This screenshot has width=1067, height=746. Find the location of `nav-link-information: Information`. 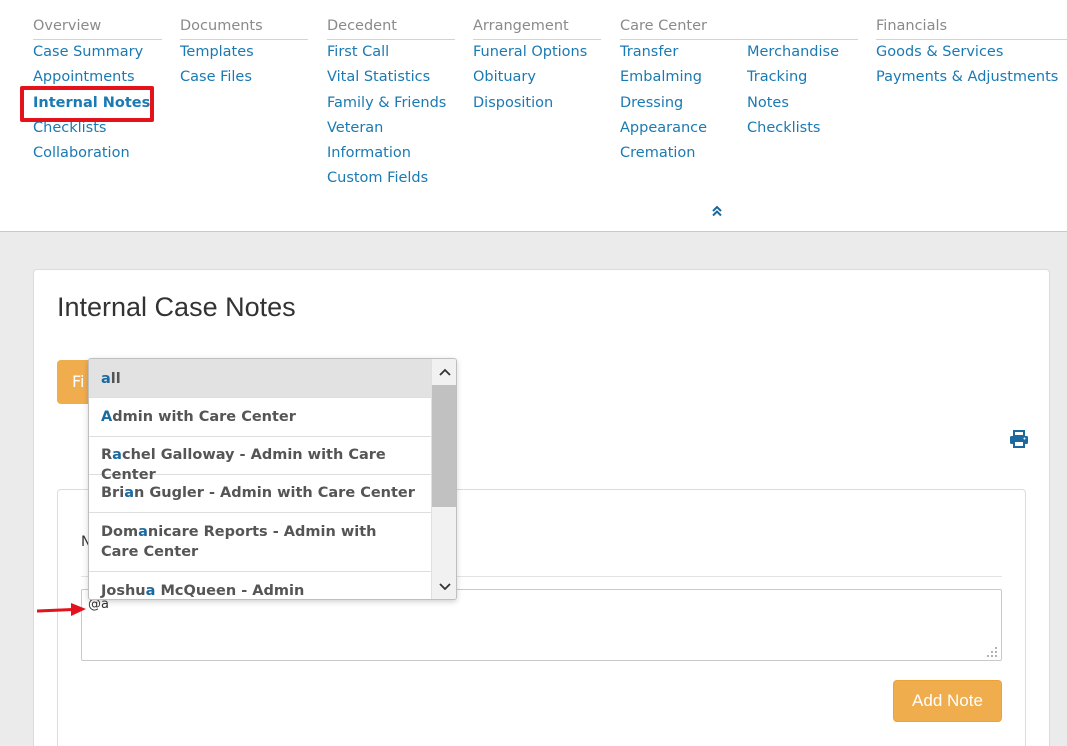

nav-link-information: Information is located at coordinates (369, 153).